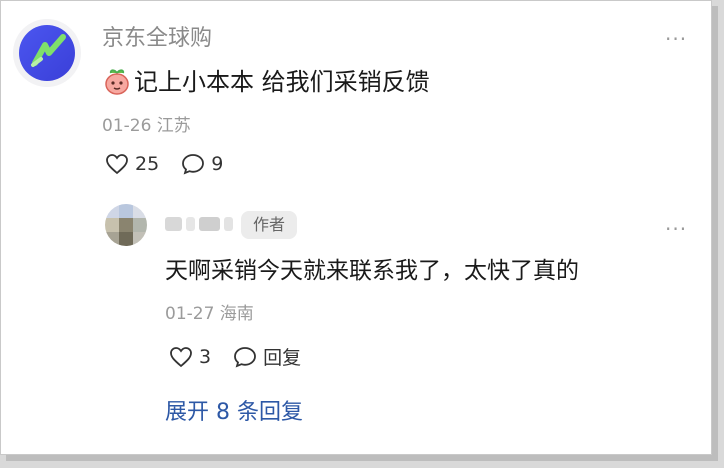  I want to click on avatar, so click(47, 53).